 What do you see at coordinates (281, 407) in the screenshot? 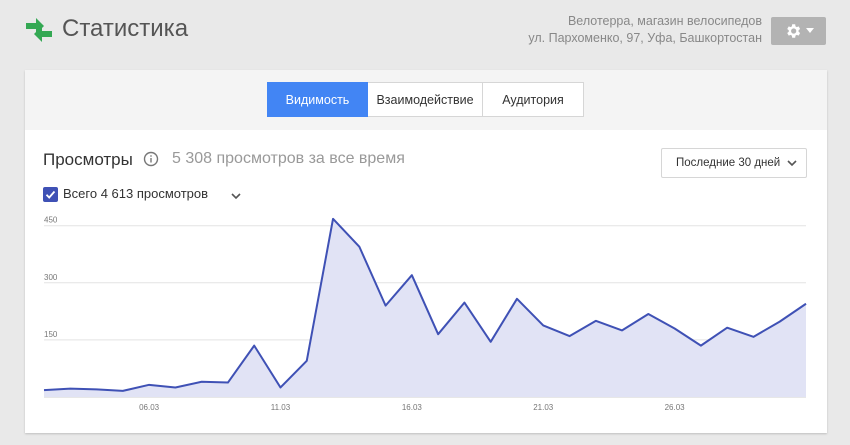
I see `x-tick-label: 11.03` at bounding box center [281, 407].